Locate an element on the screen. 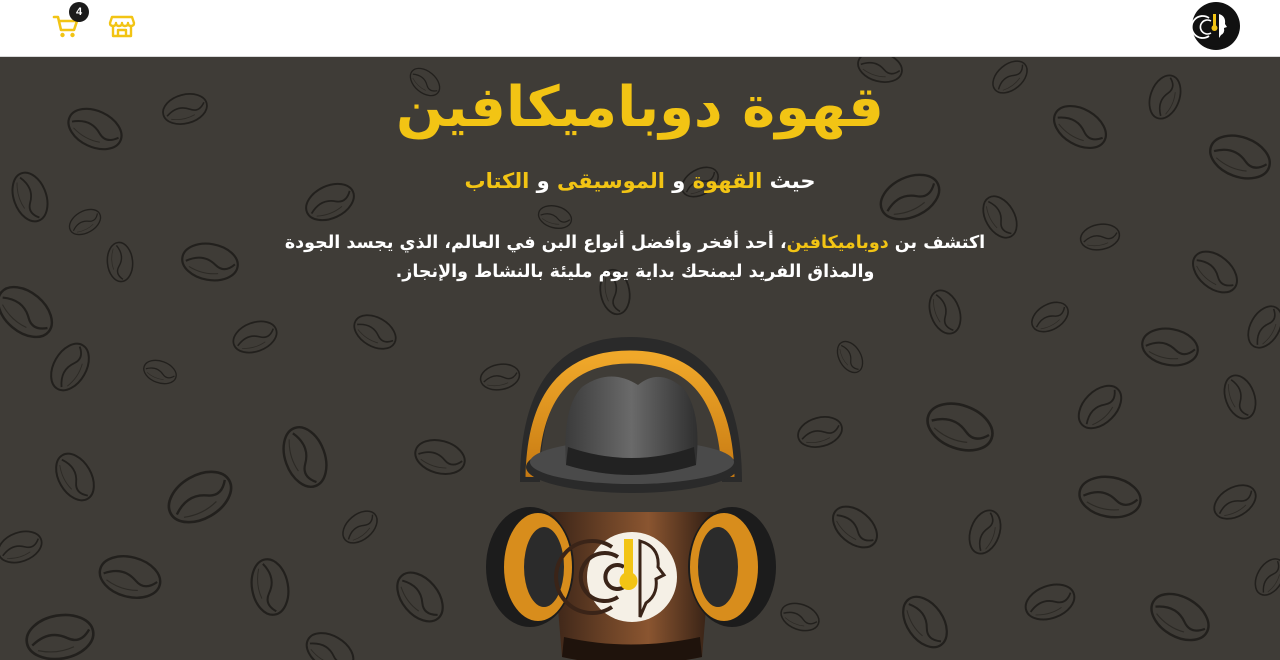 The image size is (1280, 660). tagline-music: الموسيقى is located at coordinates (611, 181).